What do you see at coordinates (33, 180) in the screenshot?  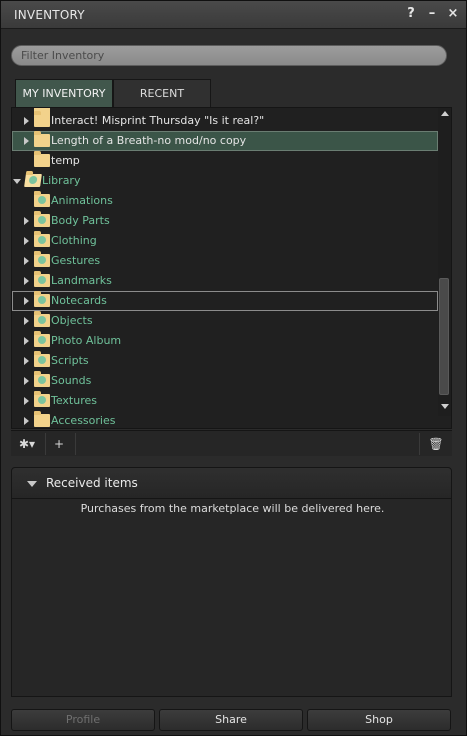 I see `library-folder-icon` at bounding box center [33, 180].